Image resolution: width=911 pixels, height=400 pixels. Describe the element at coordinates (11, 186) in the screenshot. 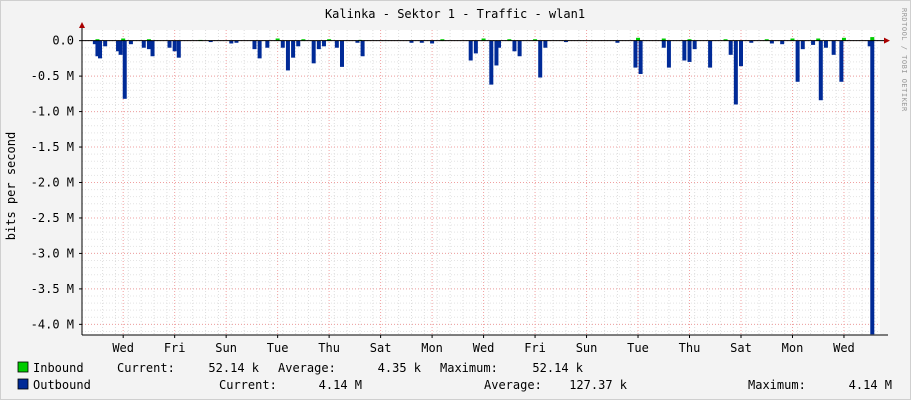

I see `y-axis-label: bits per second` at that location.